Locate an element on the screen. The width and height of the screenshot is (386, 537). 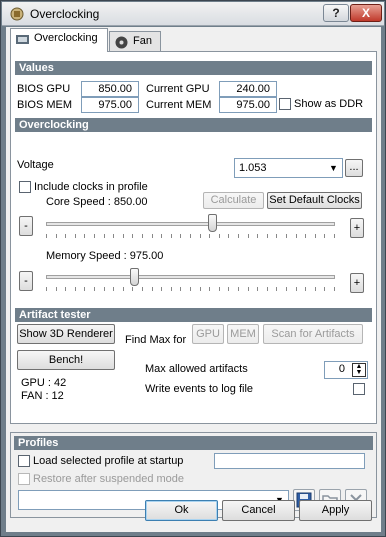
mem-minus-button: - is located at coordinates (26, 281).